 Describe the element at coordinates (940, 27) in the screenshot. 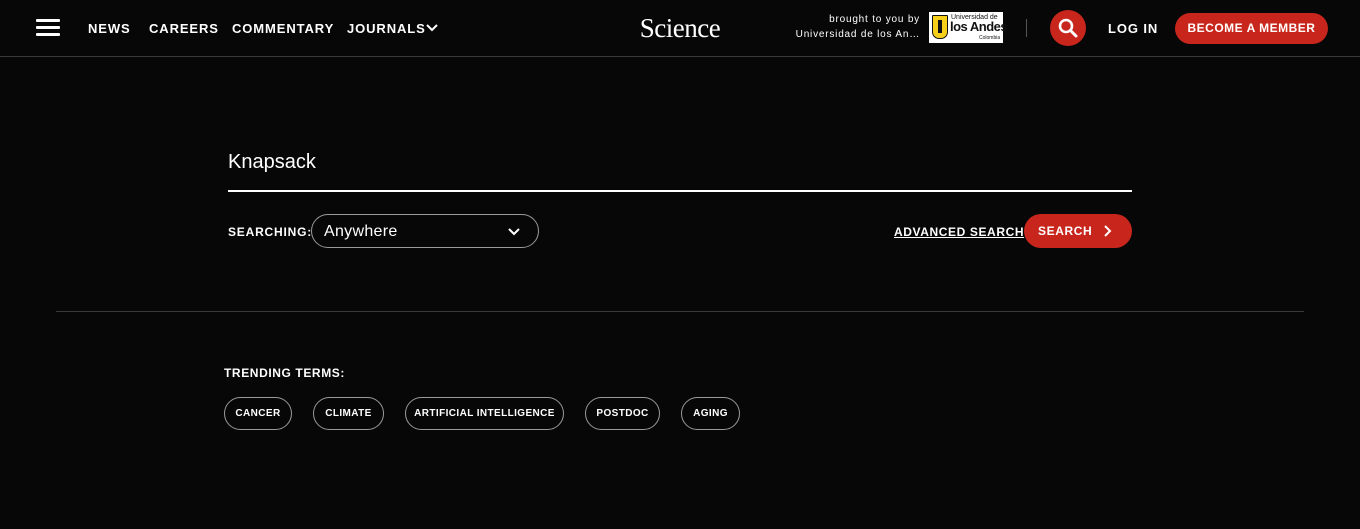

I see `university-seal-icon` at that location.